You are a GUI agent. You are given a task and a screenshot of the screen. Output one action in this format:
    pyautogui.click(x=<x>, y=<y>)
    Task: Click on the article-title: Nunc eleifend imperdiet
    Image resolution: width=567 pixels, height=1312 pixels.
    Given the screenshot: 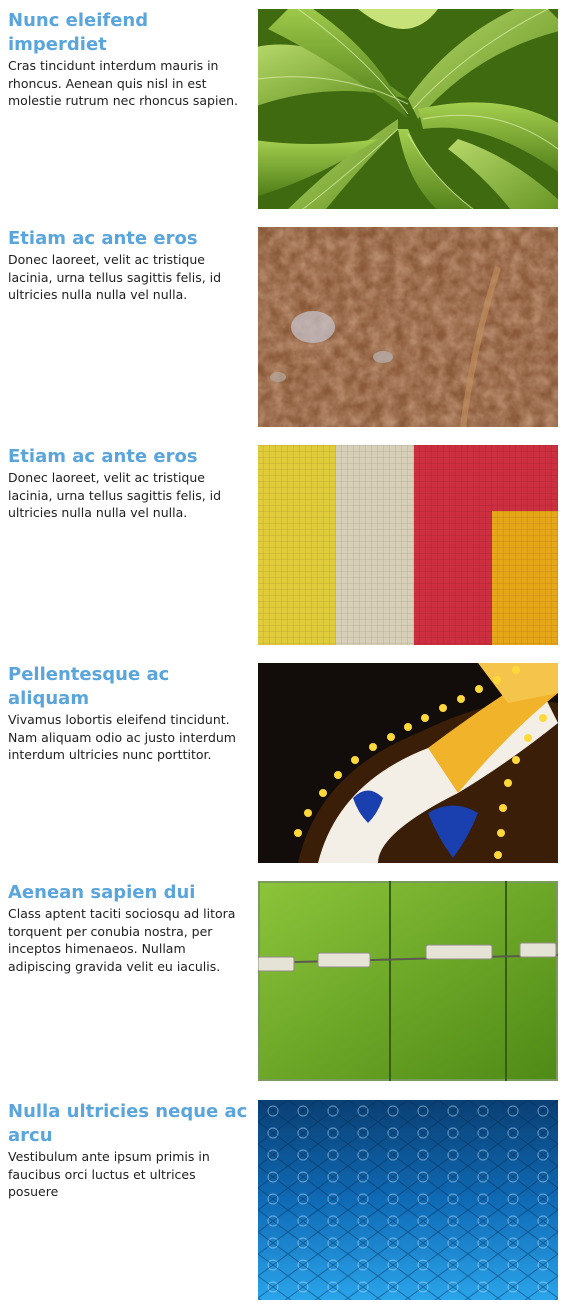 What is the action you would take?
    pyautogui.click(x=78, y=32)
    